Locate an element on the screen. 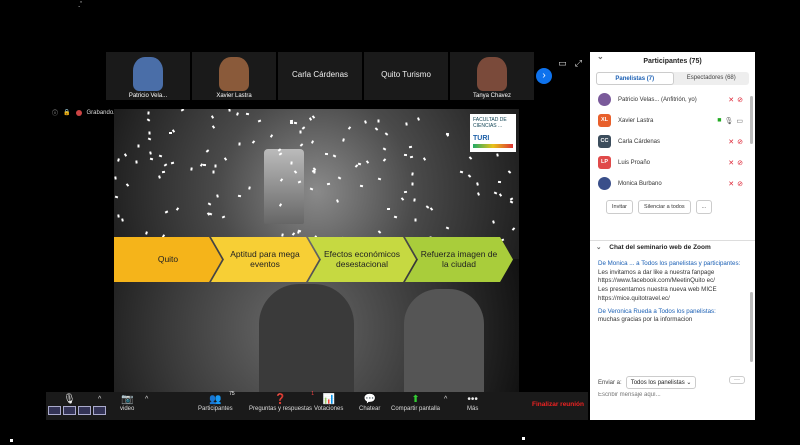 The height and width of the screenshot is (445, 800). view-icon: ▭ is located at coordinates (562, 63).